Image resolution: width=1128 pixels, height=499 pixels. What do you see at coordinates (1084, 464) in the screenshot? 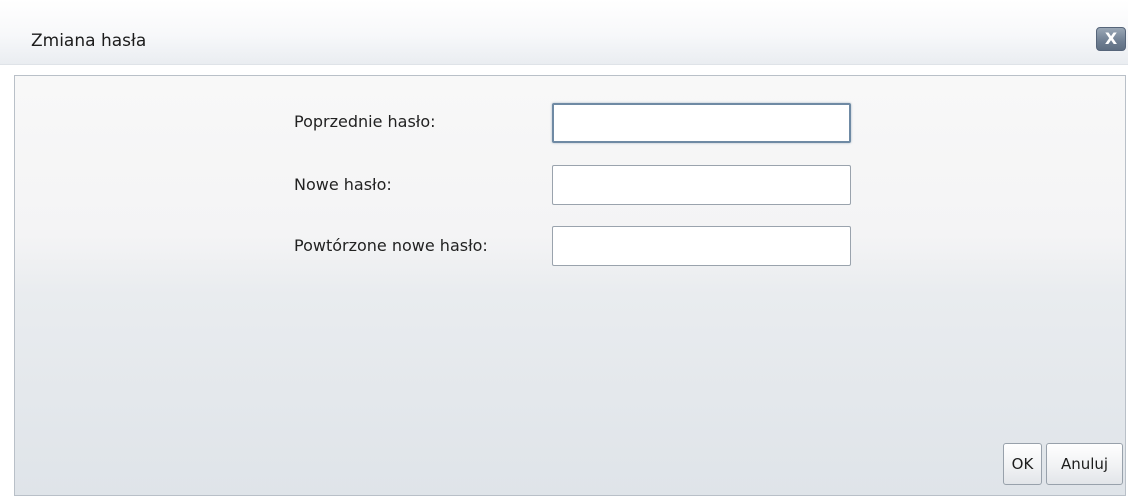
I see `cancel-button: Anuluj` at bounding box center [1084, 464].